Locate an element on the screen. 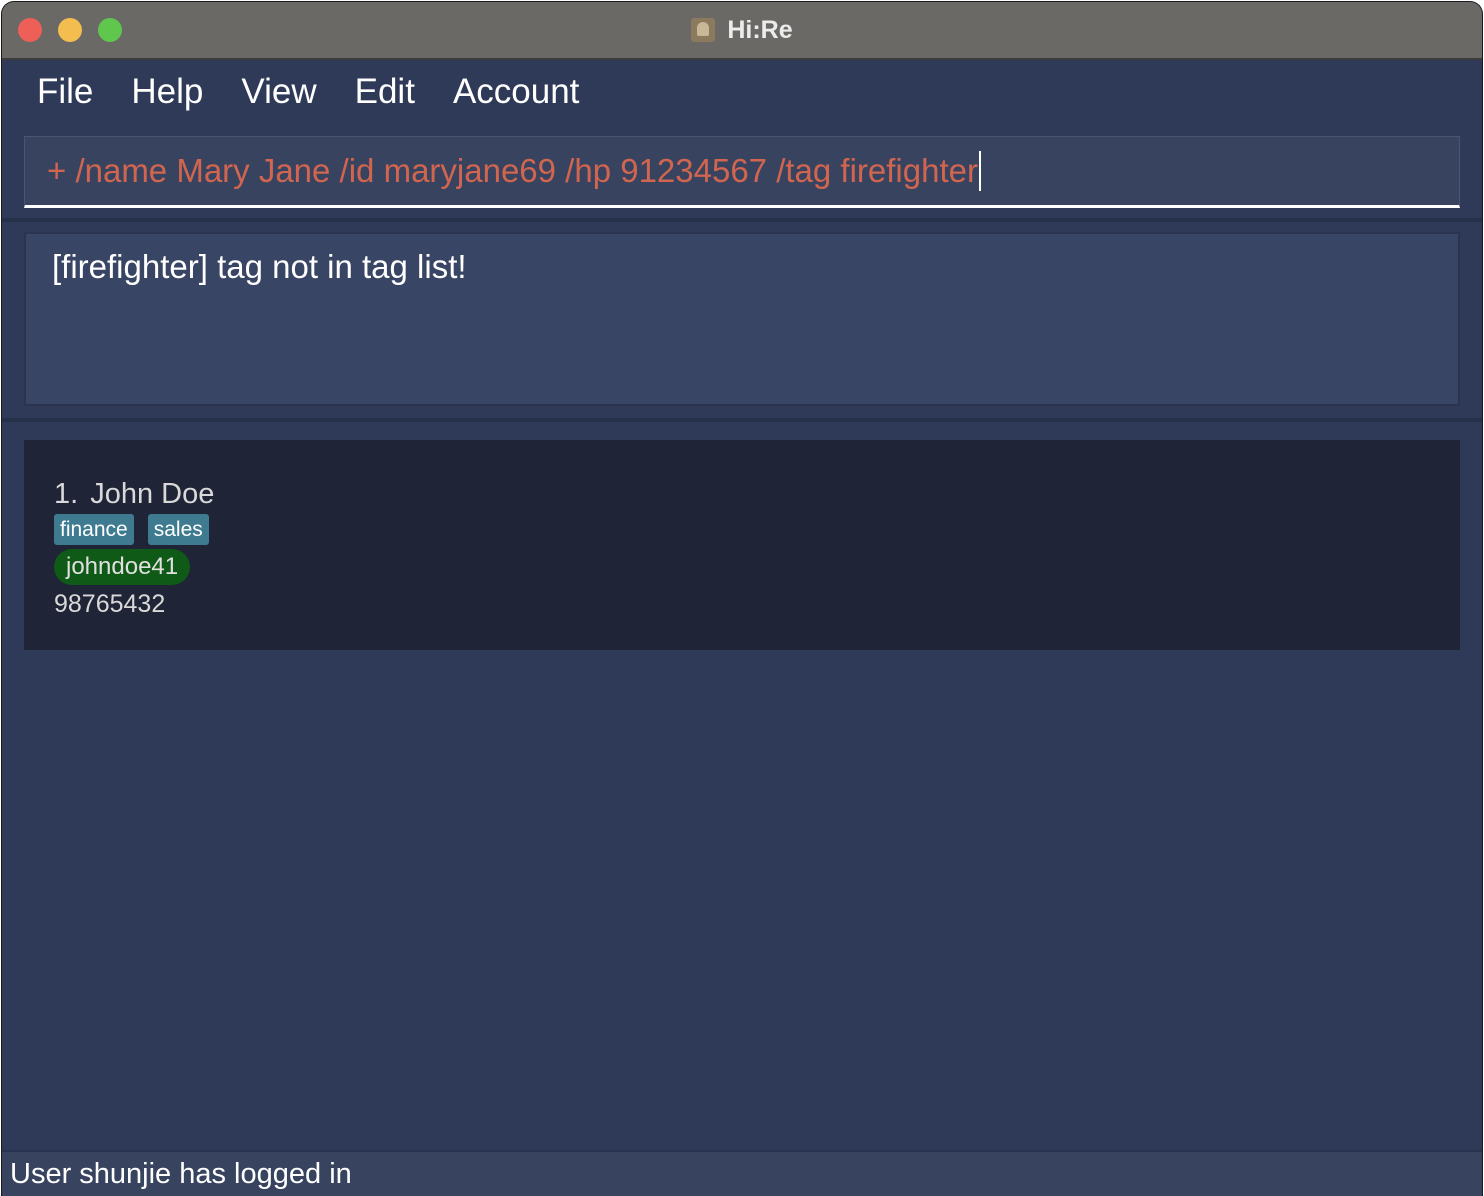 This screenshot has height=1196, width=1484. menu-bar: File Help View Edit Account is located at coordinates (742, 92).